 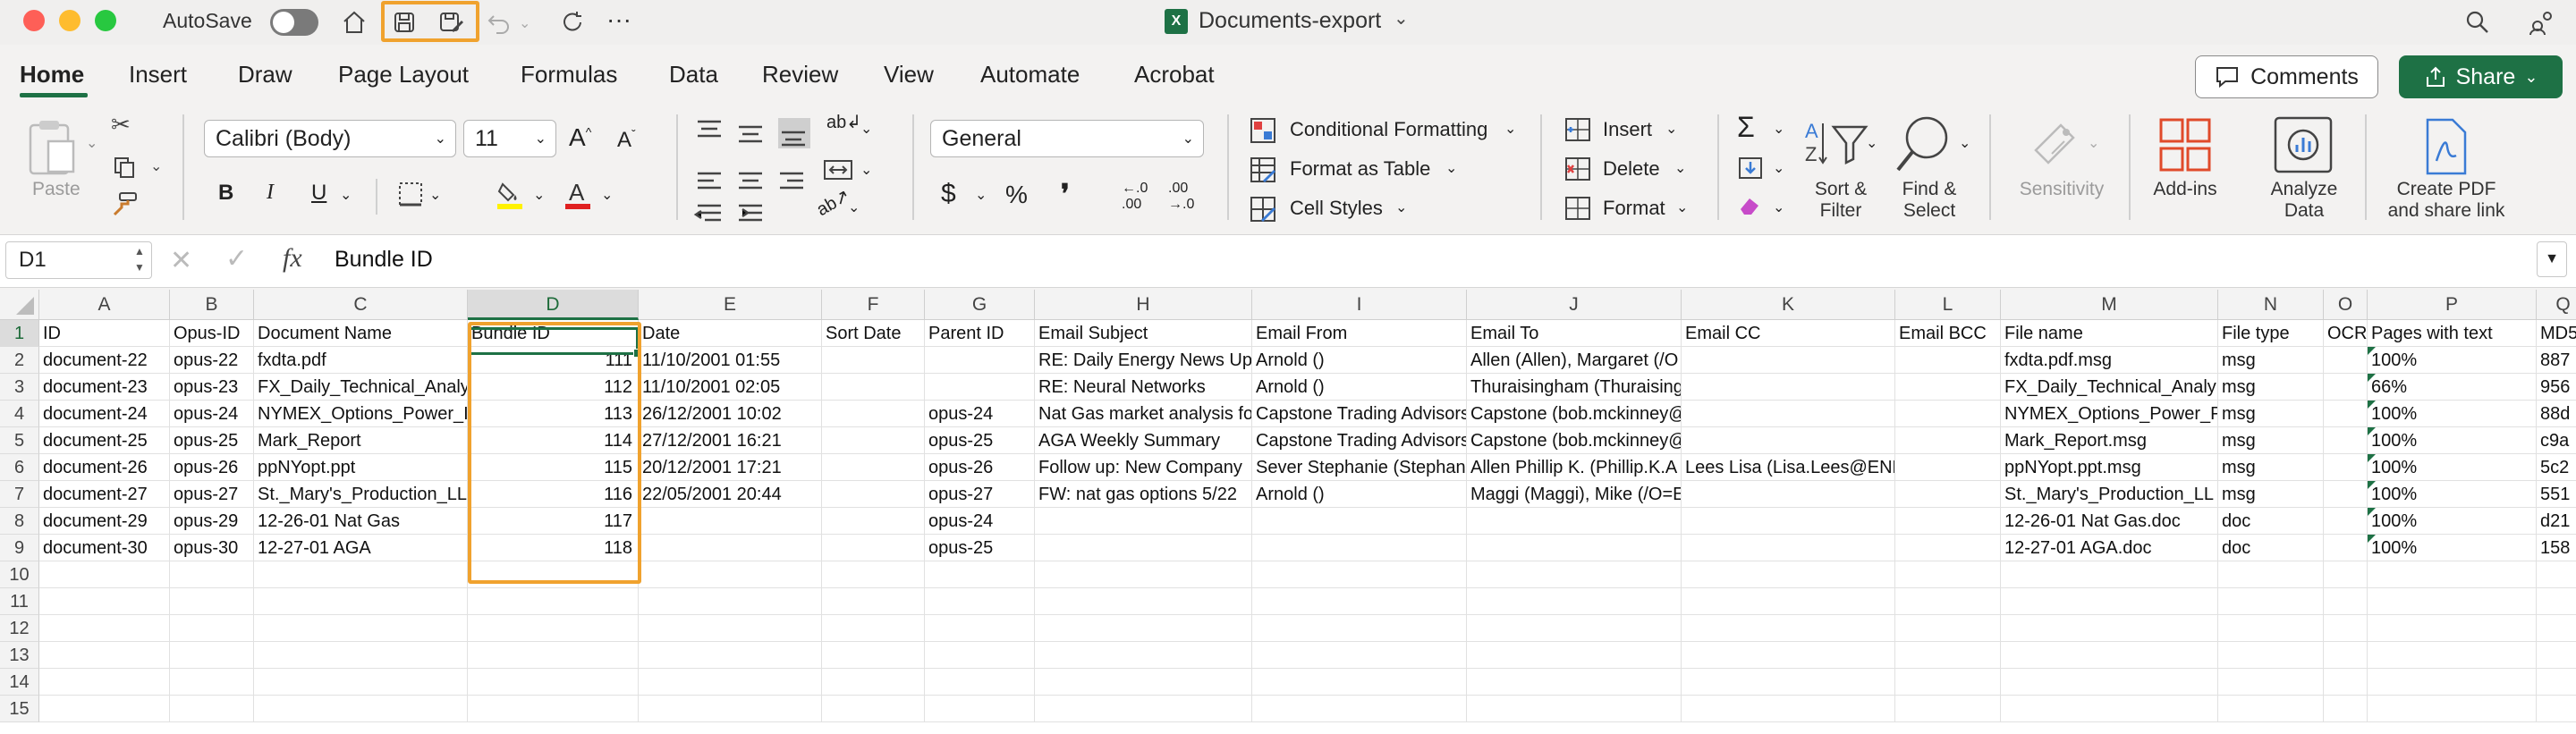 I want to click on table-cell: msg, so click(x=2271, y=414).